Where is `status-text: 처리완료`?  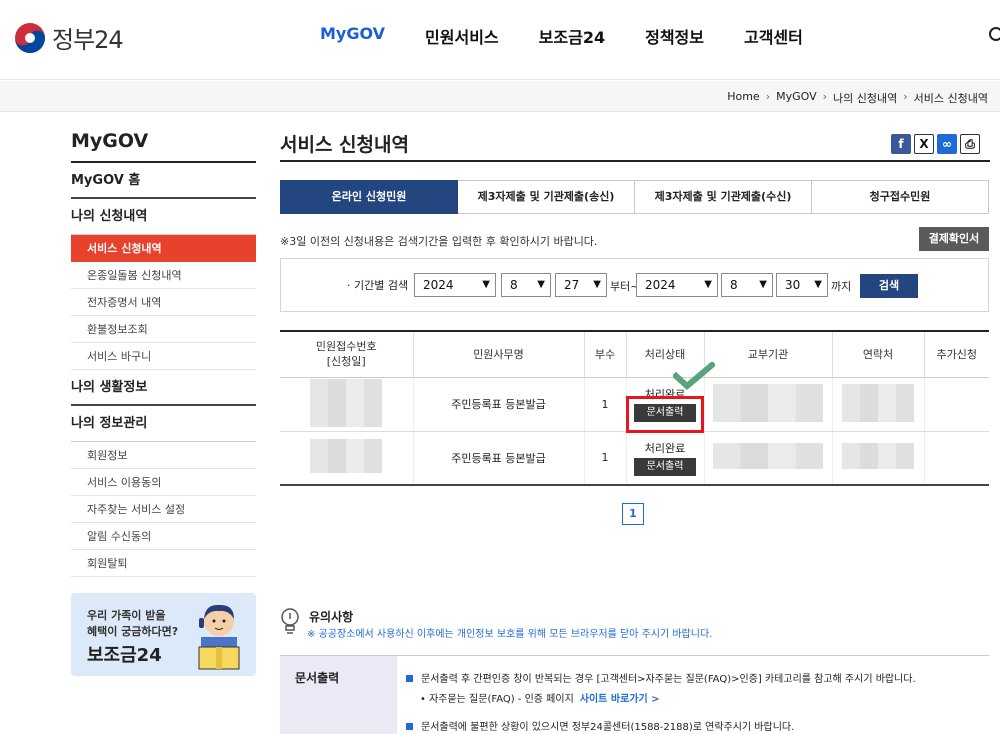 status-text: 처리완료 is located at coordinates (665, 448).